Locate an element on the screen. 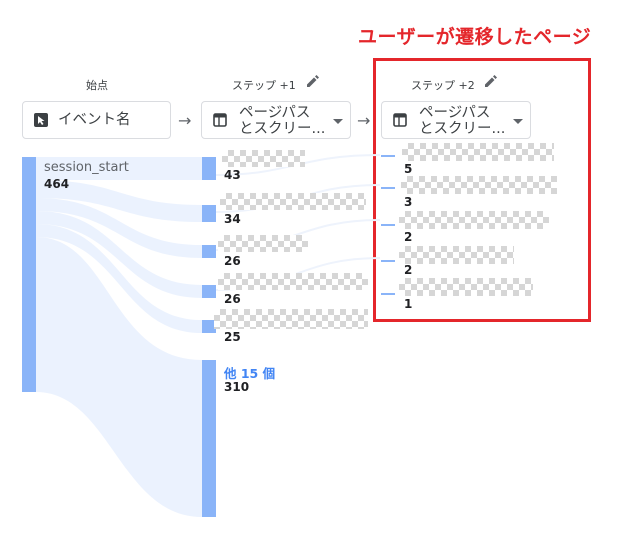 The width and height of the screenshot is (634, 533). start-node-value: 464 is located at coordinates (57, 184).